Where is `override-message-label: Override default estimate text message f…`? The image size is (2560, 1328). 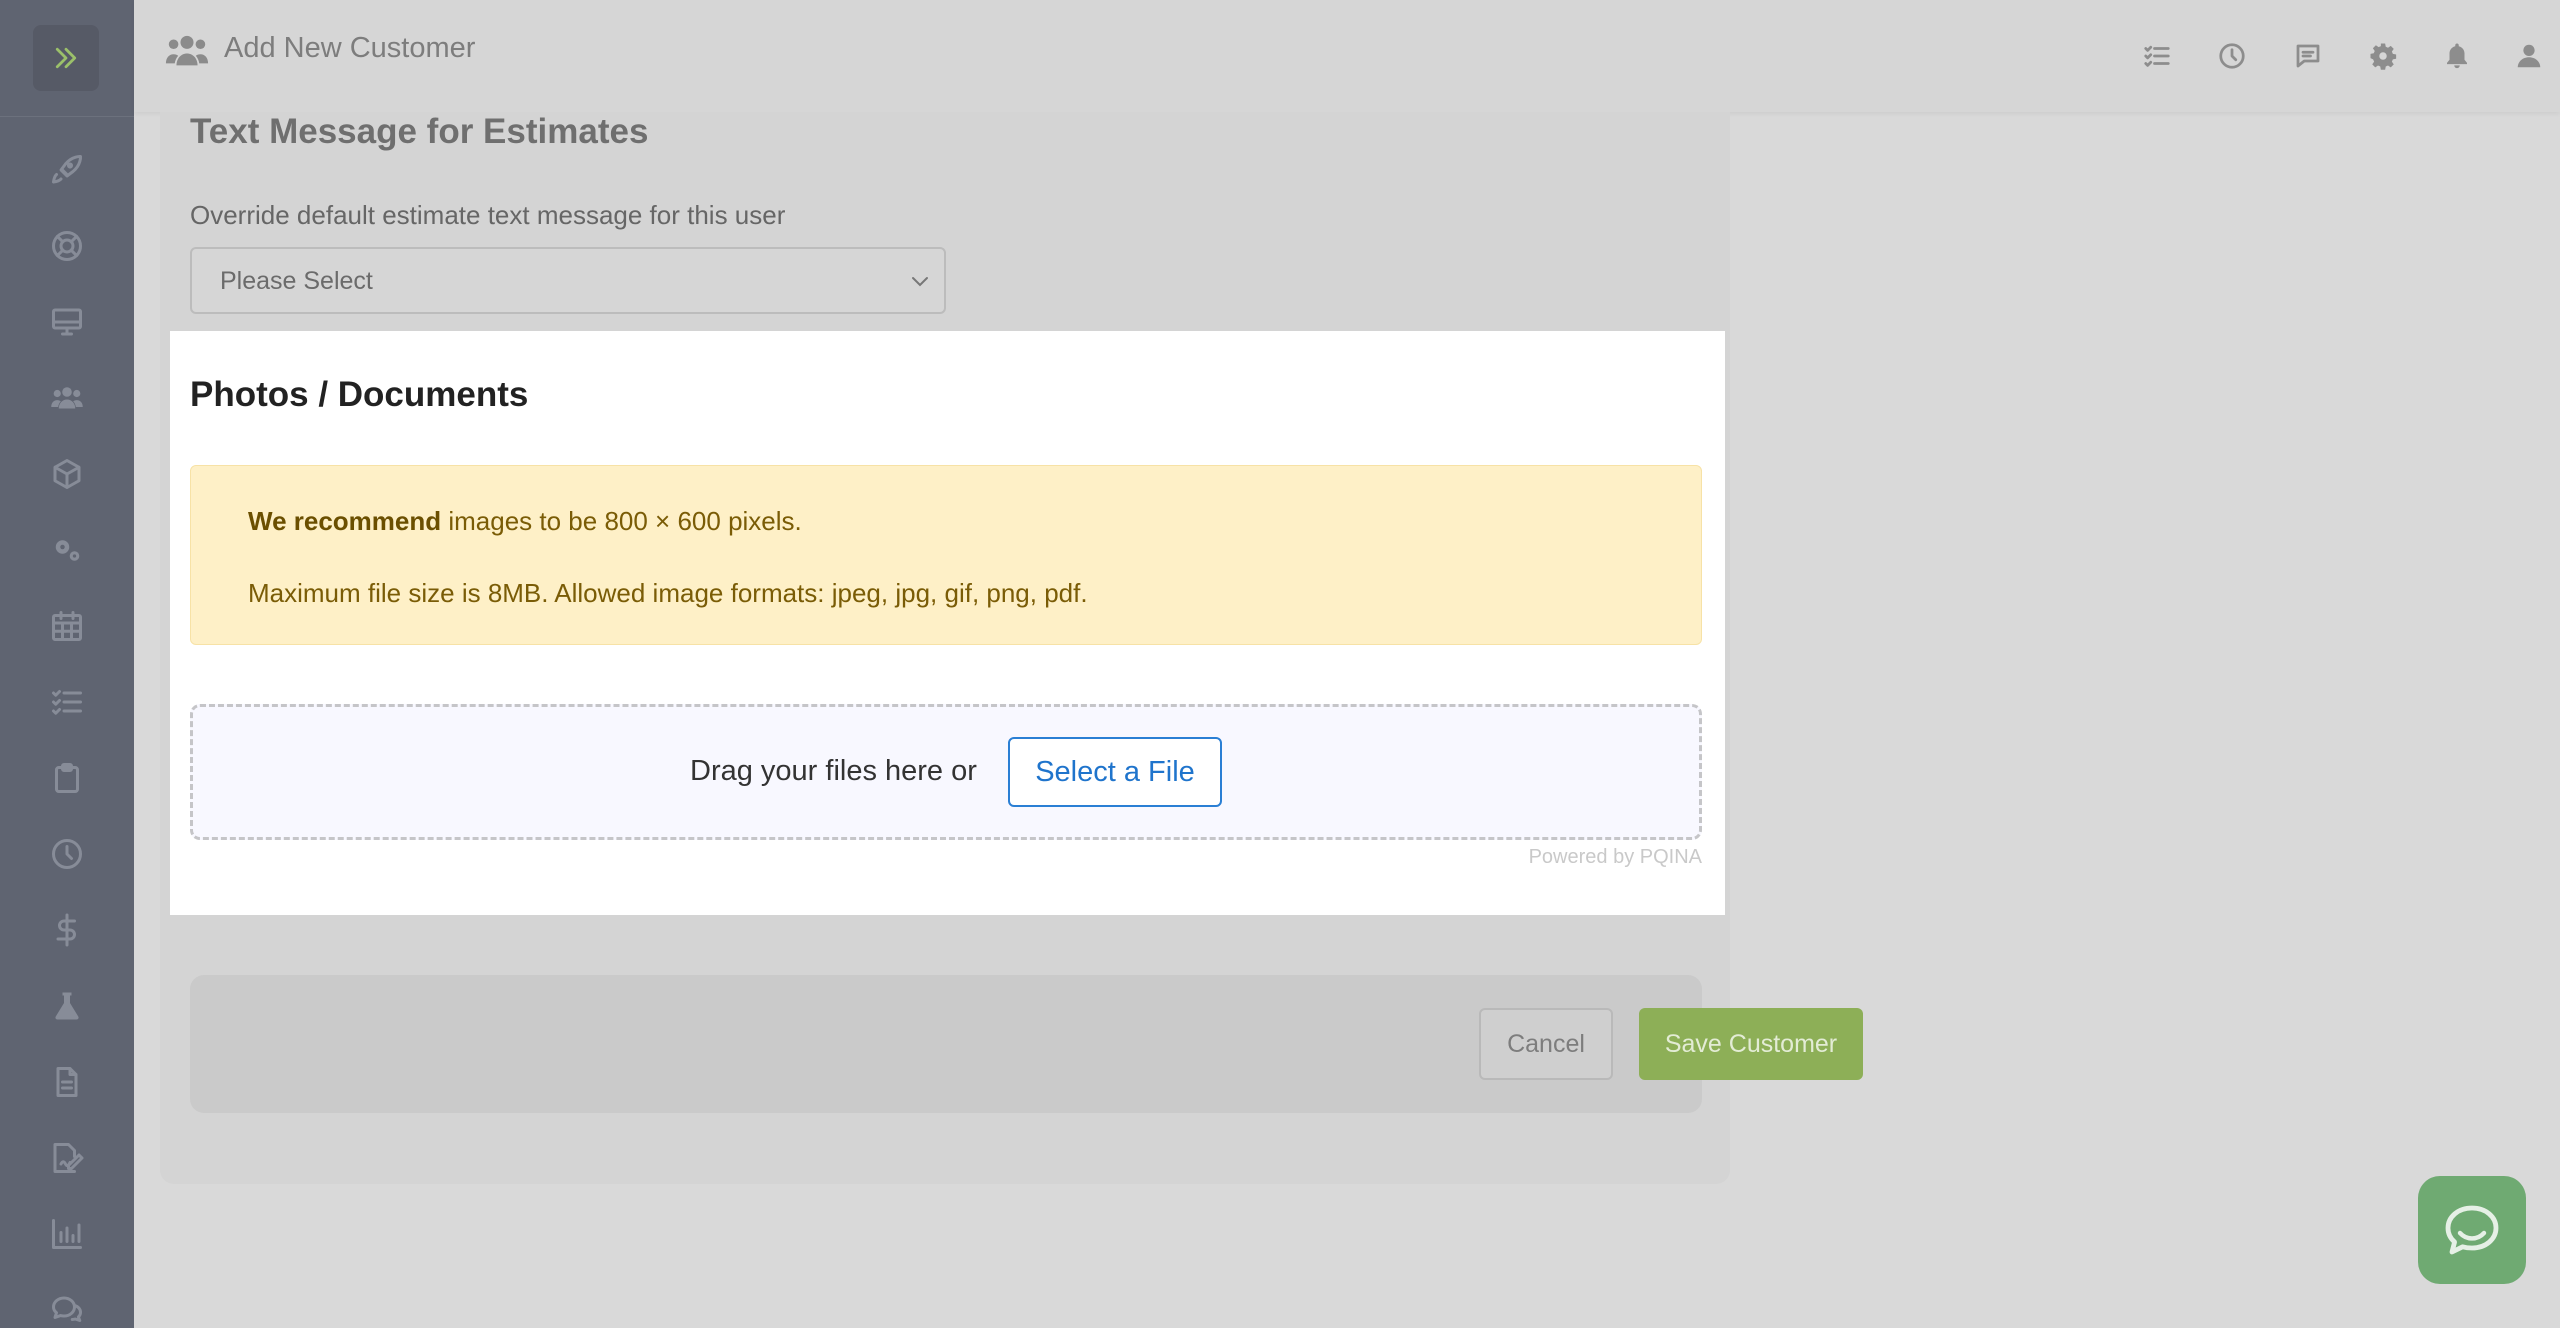 override-message-label: Override default estimate text message f… is located at coordinates (488, 215).